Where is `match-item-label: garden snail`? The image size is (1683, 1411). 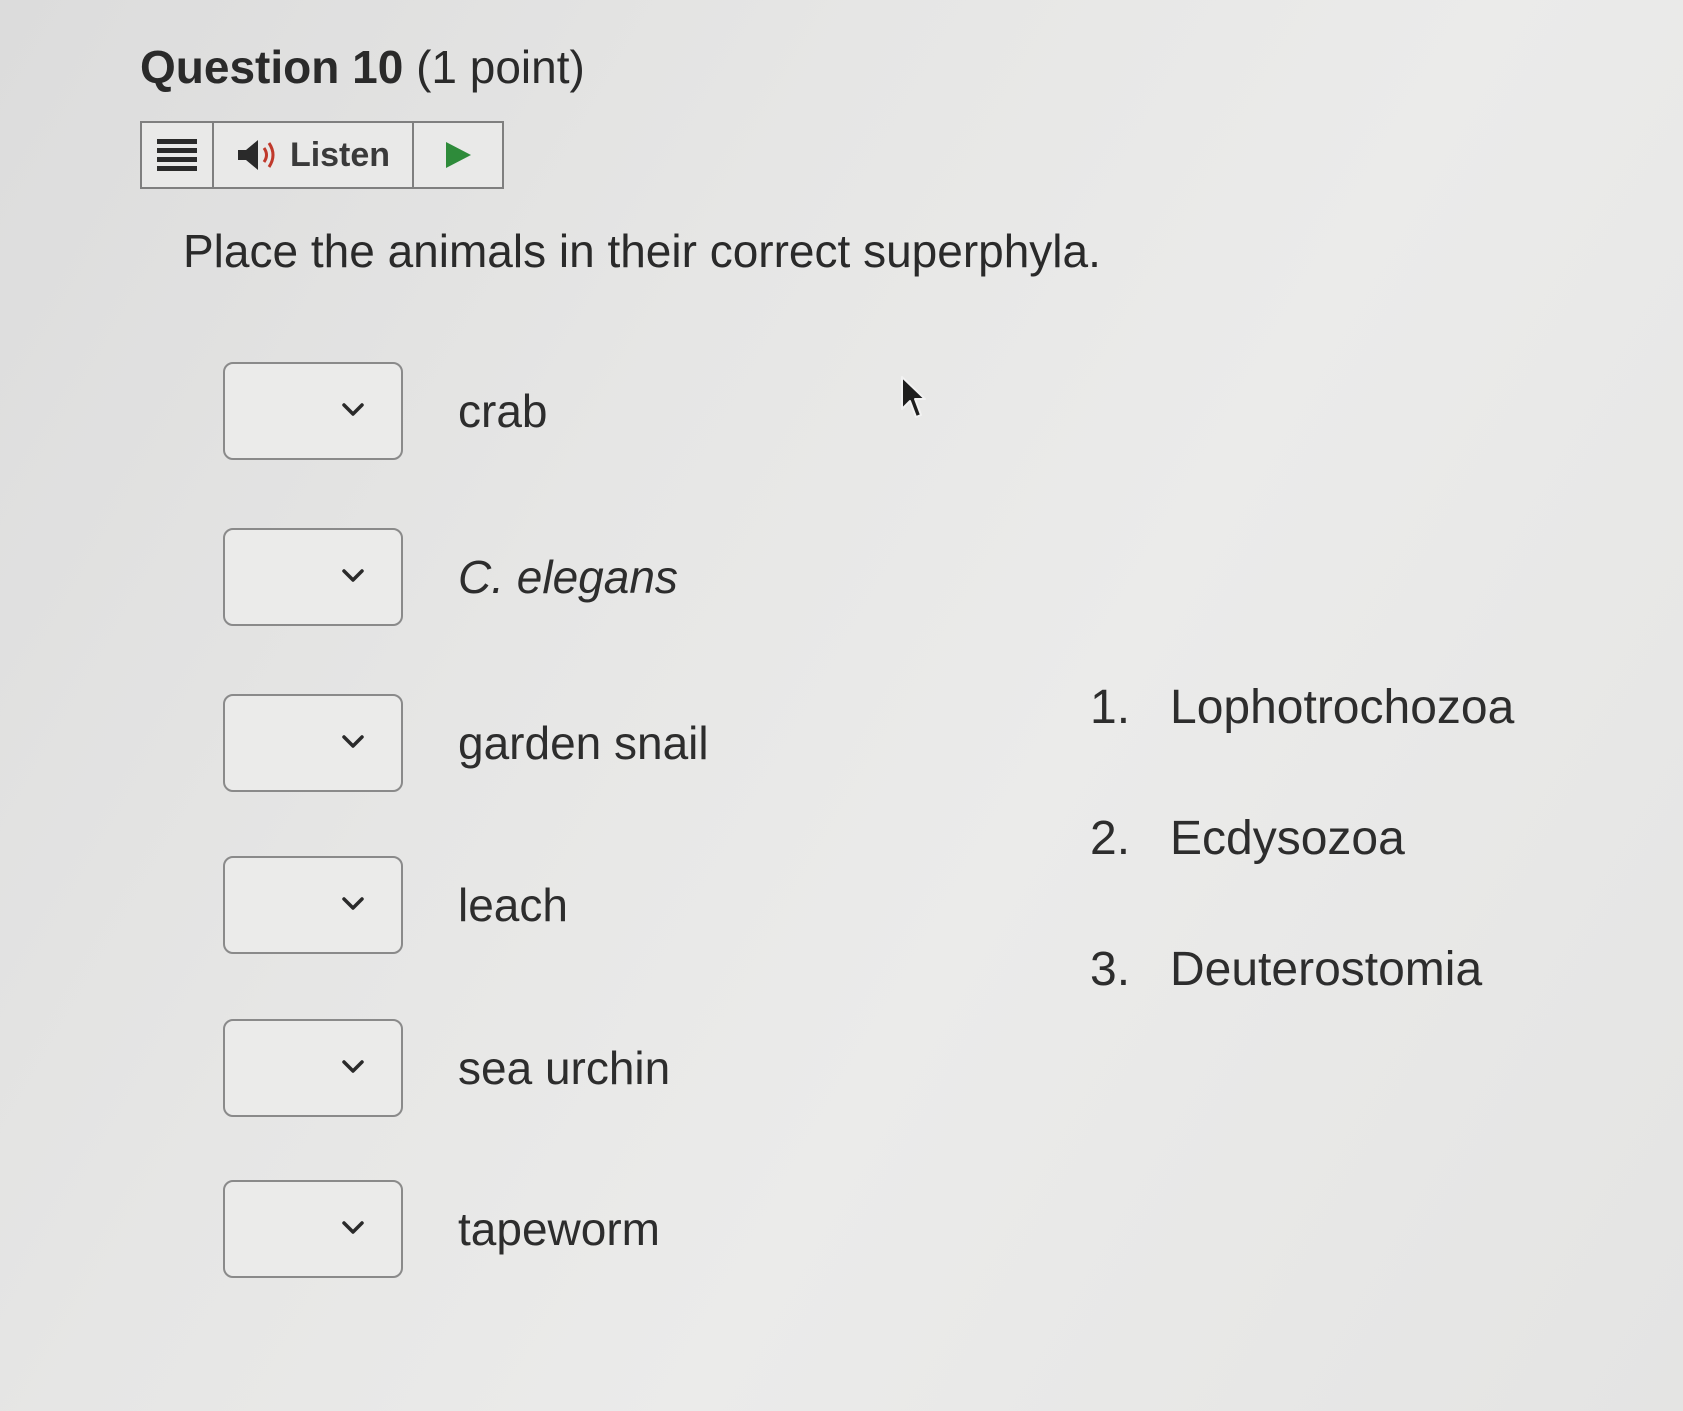 match-item-label: garden snail is located at coordinates (583, 743).